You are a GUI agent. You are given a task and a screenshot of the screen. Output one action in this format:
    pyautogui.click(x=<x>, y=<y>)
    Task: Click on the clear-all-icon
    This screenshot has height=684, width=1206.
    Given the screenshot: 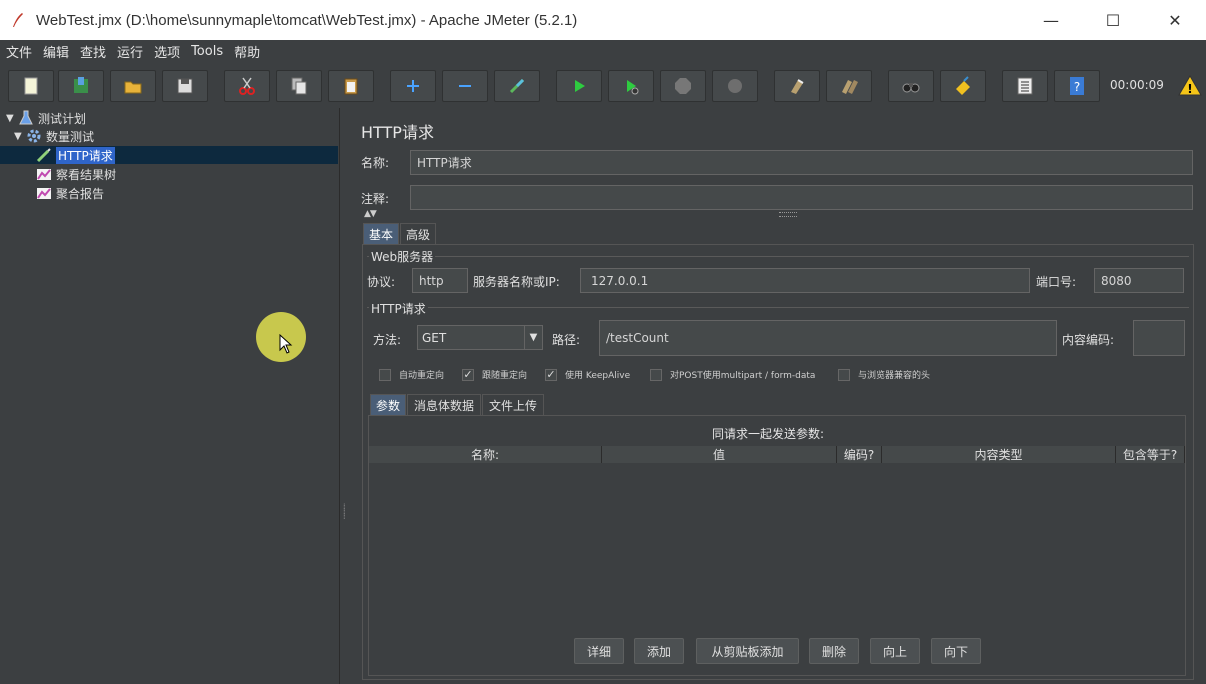 What is the action you would take?
    pyautogui.click(x=850, y=87)
    